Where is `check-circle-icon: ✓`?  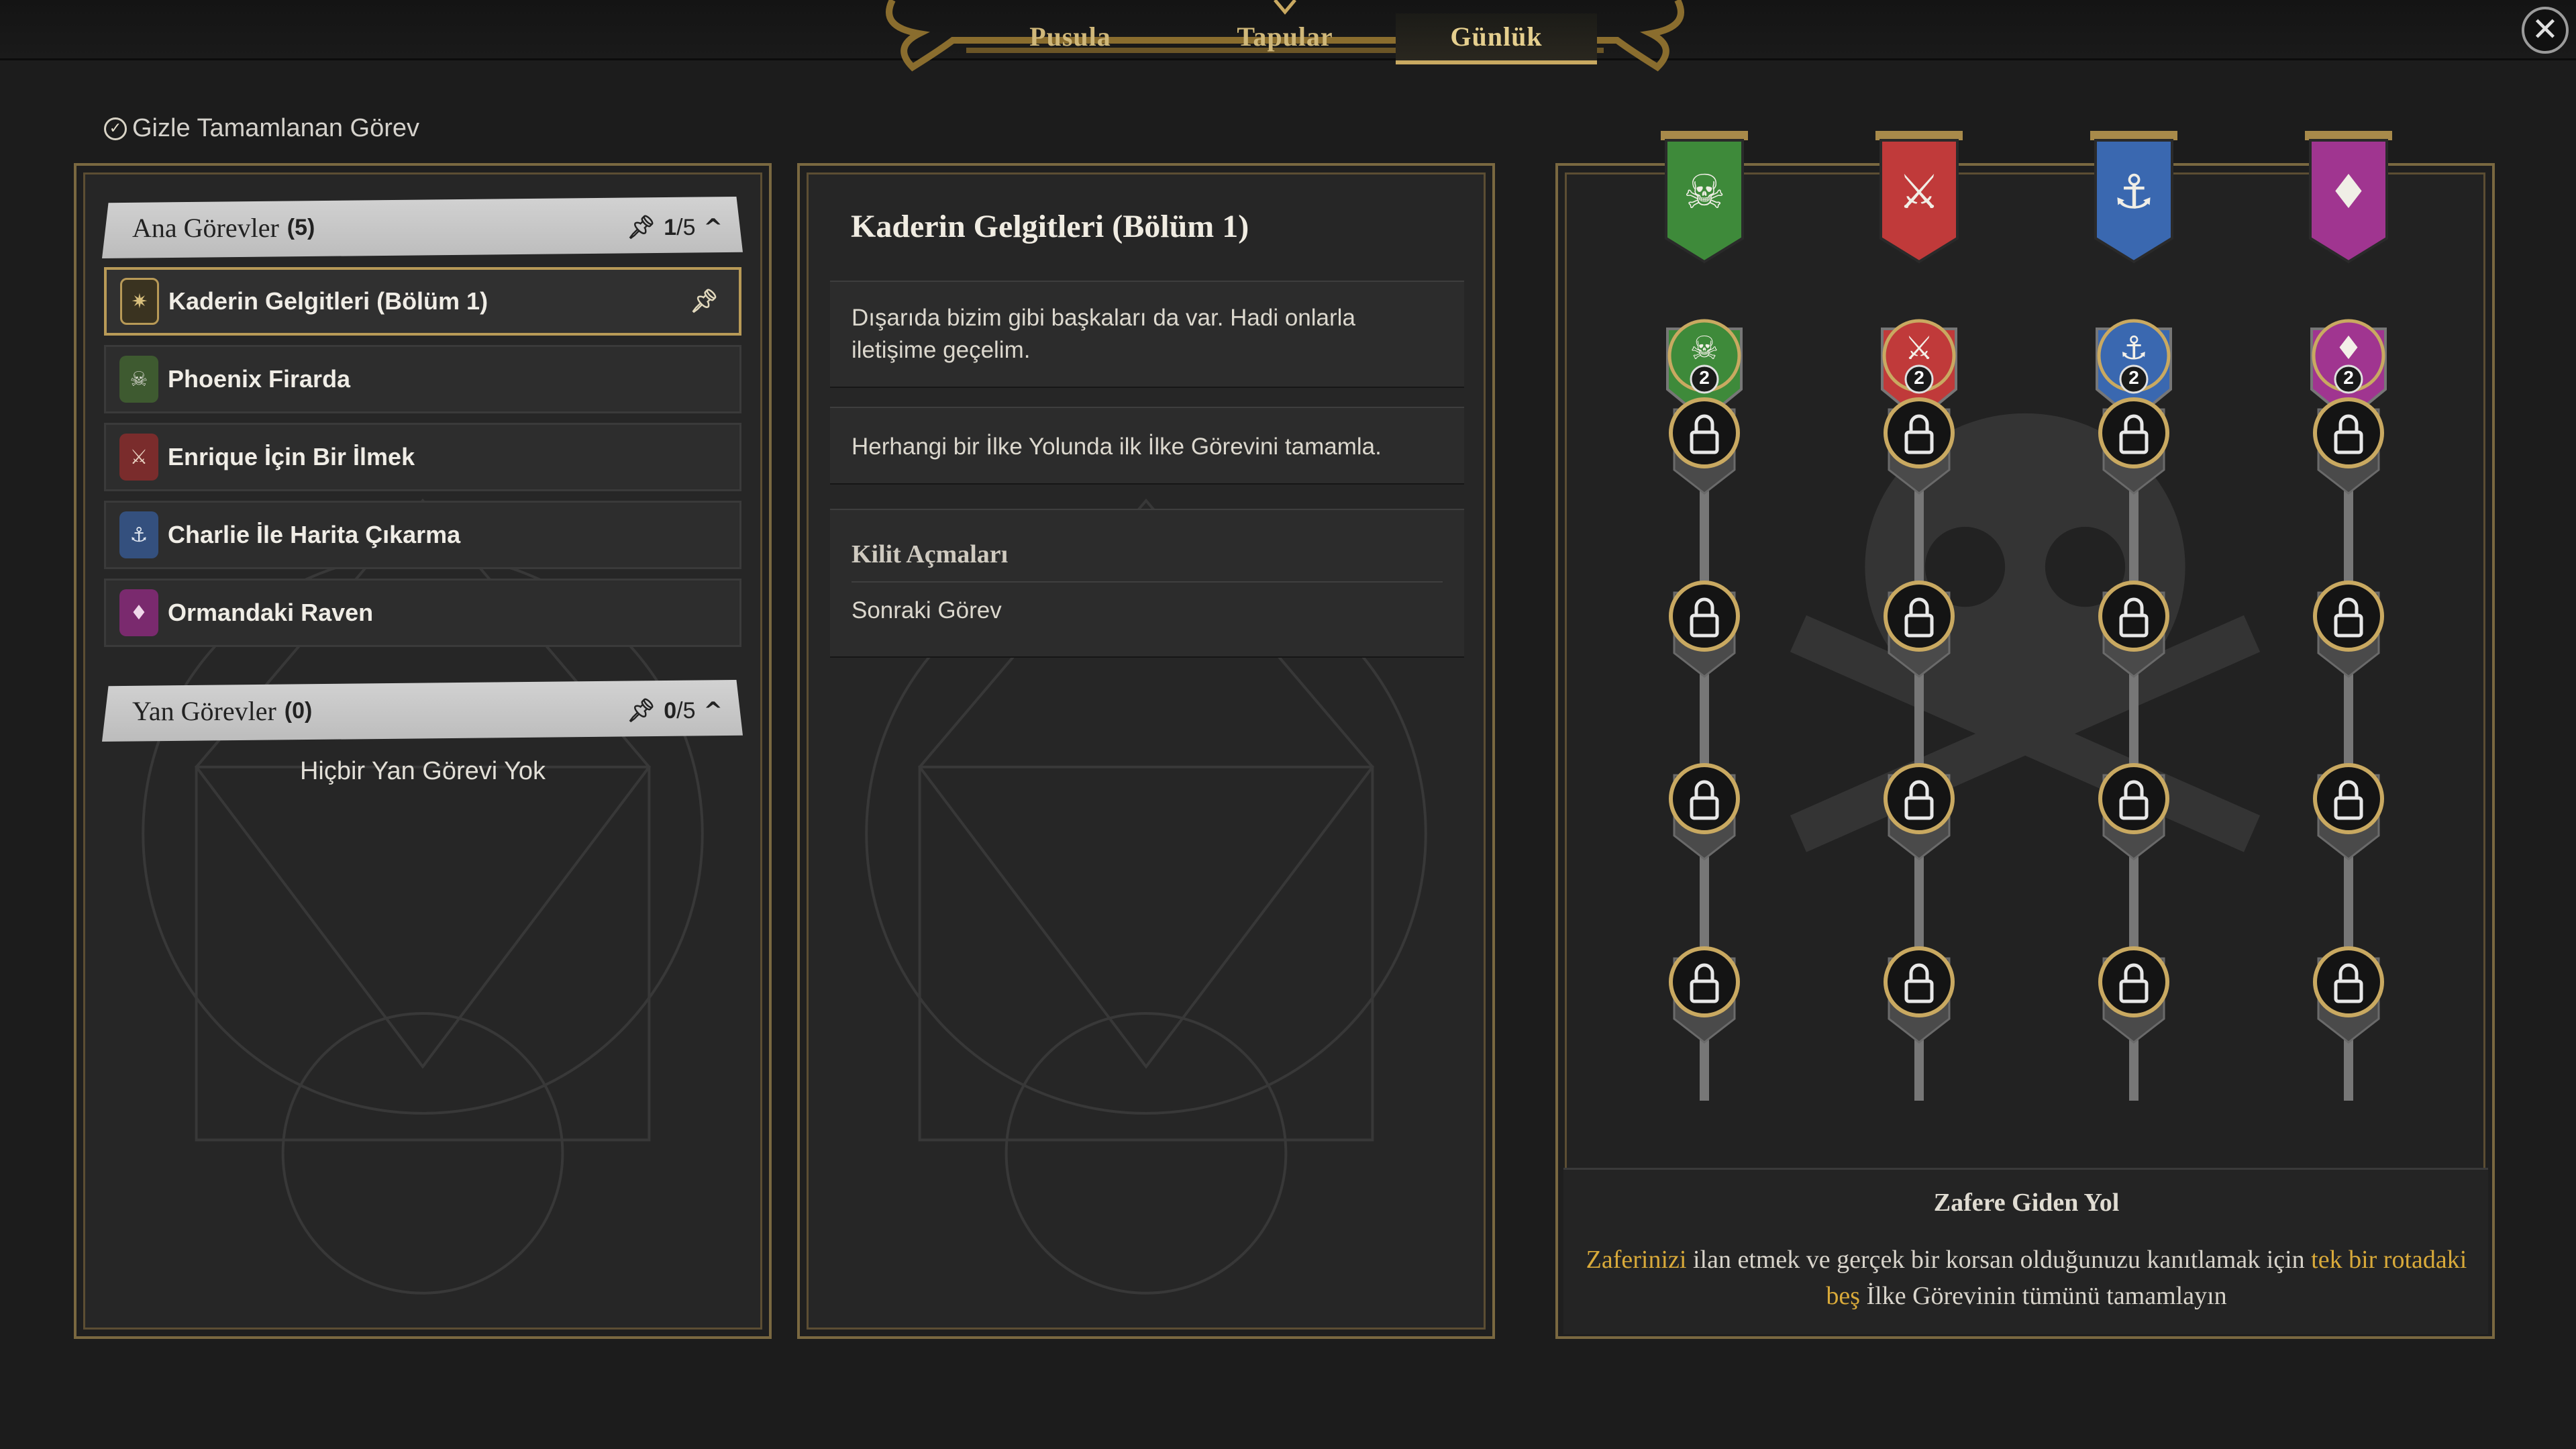
check-circle-icon: ✓ is located at coordinates (115, 128).